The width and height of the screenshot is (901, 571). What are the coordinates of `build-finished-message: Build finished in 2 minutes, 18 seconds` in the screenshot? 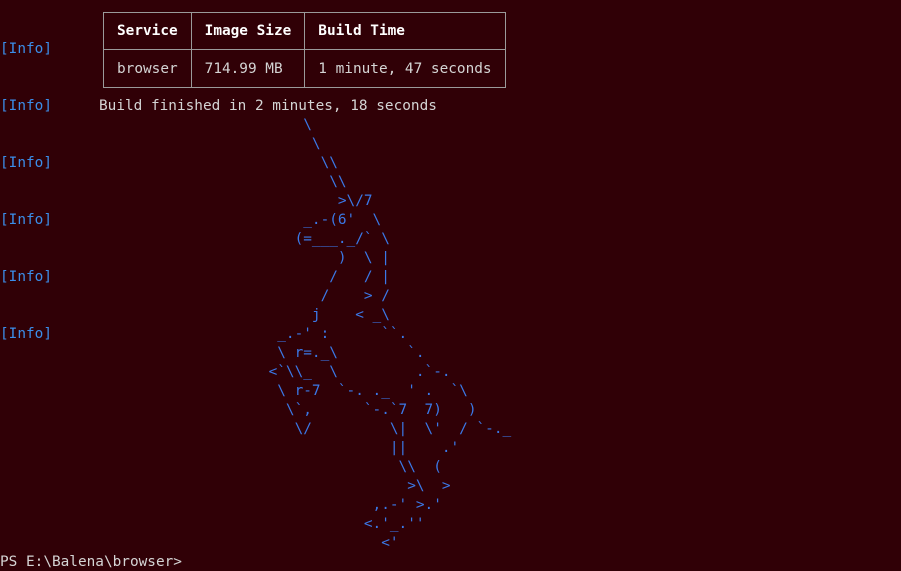 It's located at (268, 106).